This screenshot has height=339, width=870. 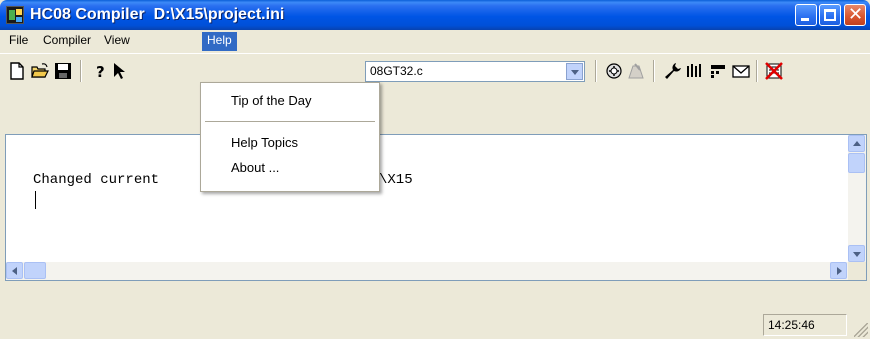 I want to click on message-icon, so click(x=741, y=71).